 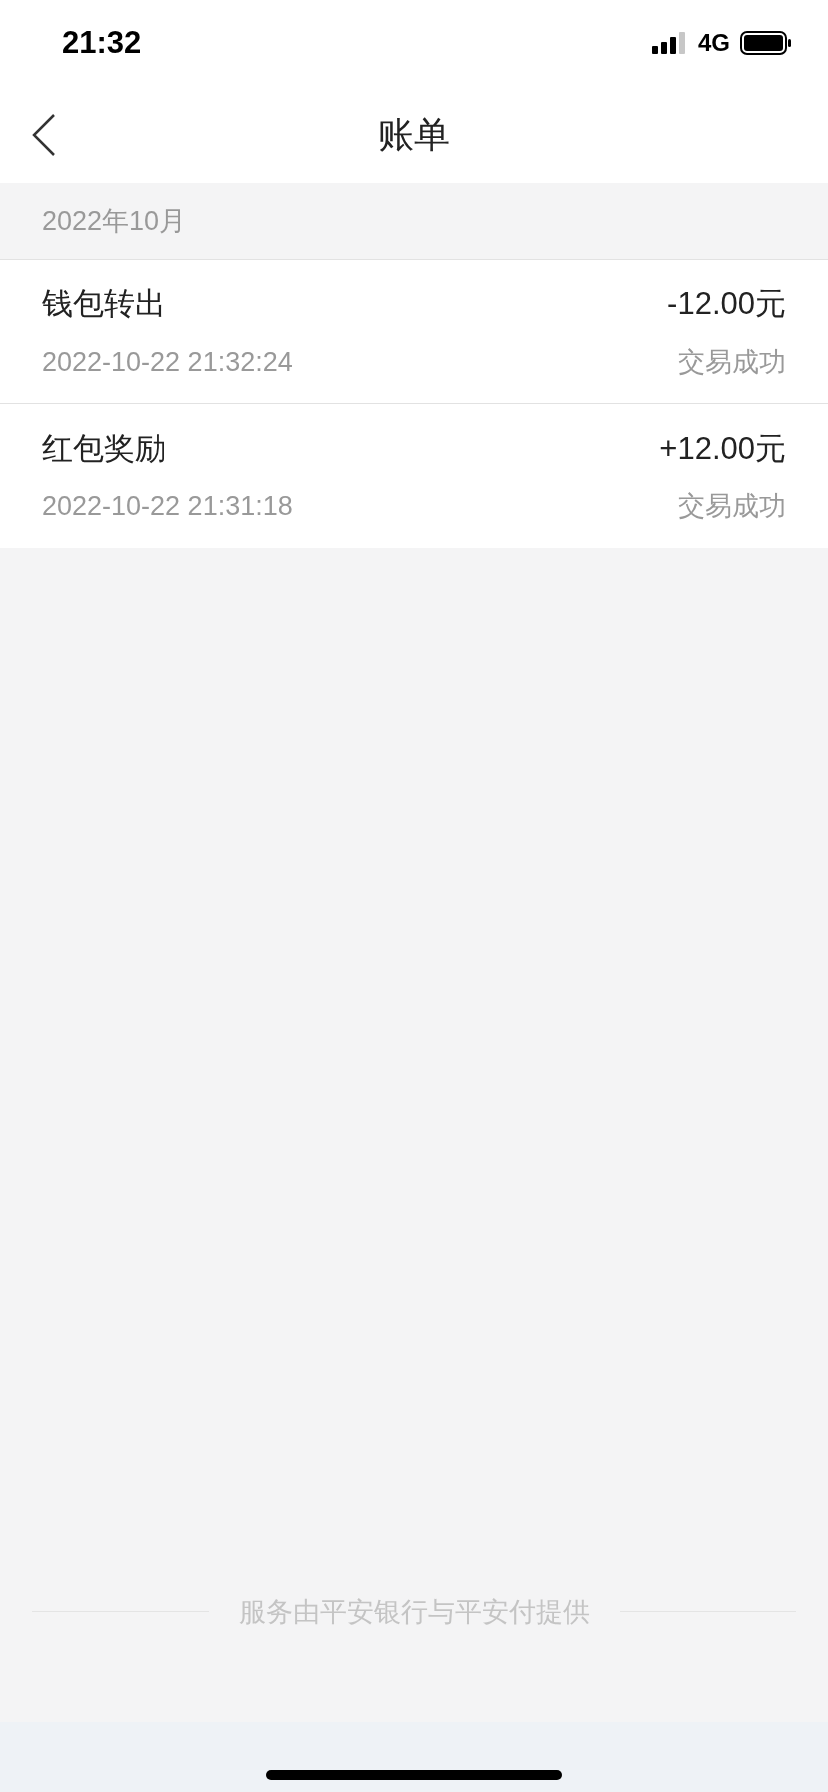 I want to click on transaction-row: 钱包转出 -12.00元 2022-10-22 21:32:24 交易成功, so click(x=414, y=332).